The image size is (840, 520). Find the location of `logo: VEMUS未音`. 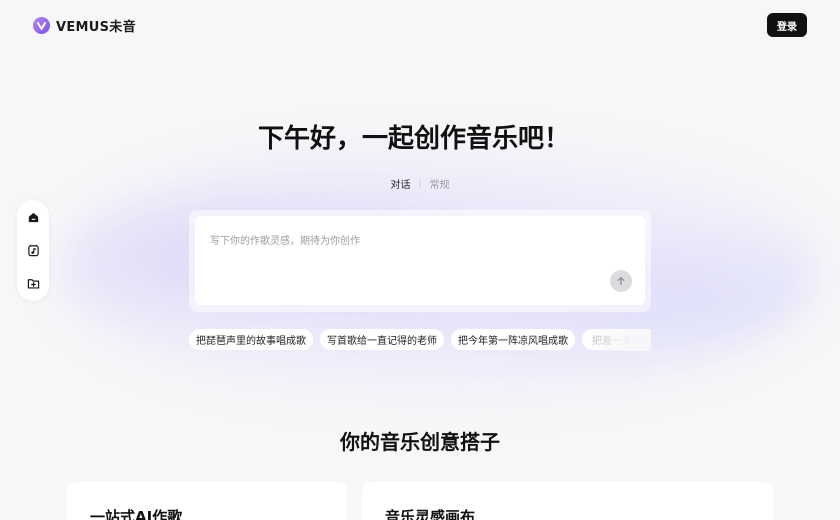

logo: VEMUS未音 is located at coordinates (84, 25).